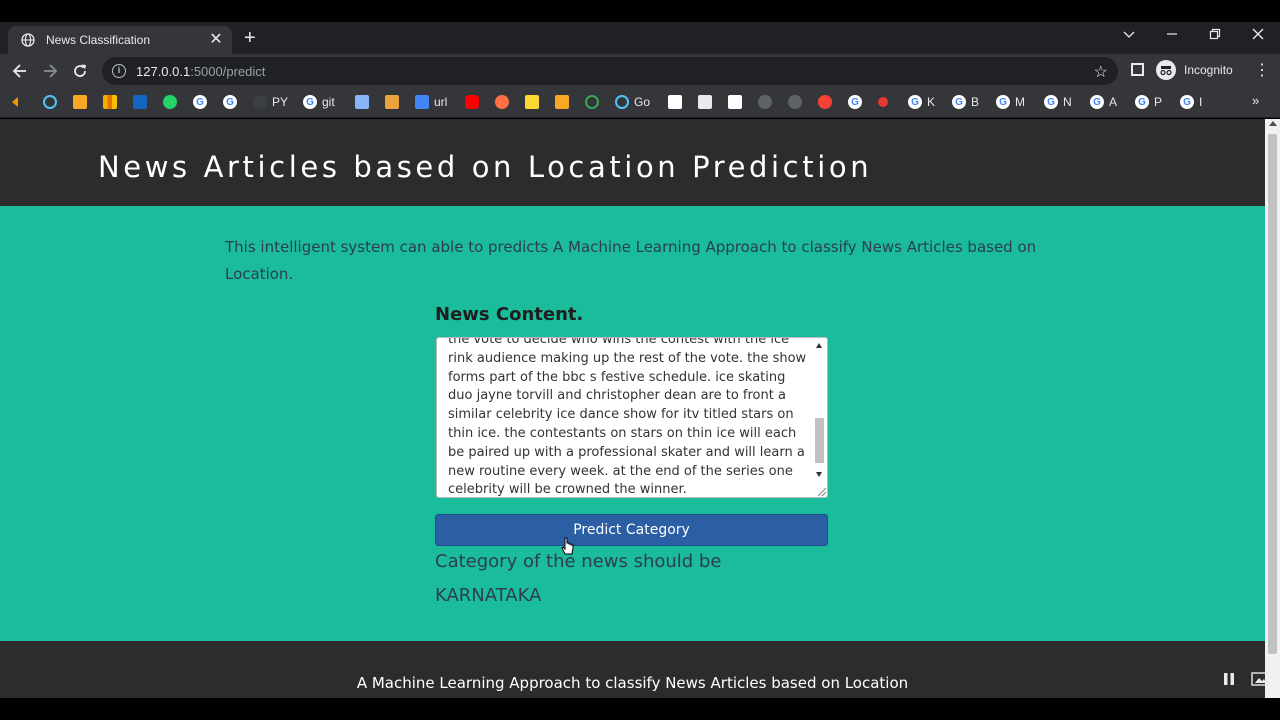  What do you see at coordinates (921, 102) in the screenshot?
I see `bookmark-k: GK` at bounding box center [921, 102].